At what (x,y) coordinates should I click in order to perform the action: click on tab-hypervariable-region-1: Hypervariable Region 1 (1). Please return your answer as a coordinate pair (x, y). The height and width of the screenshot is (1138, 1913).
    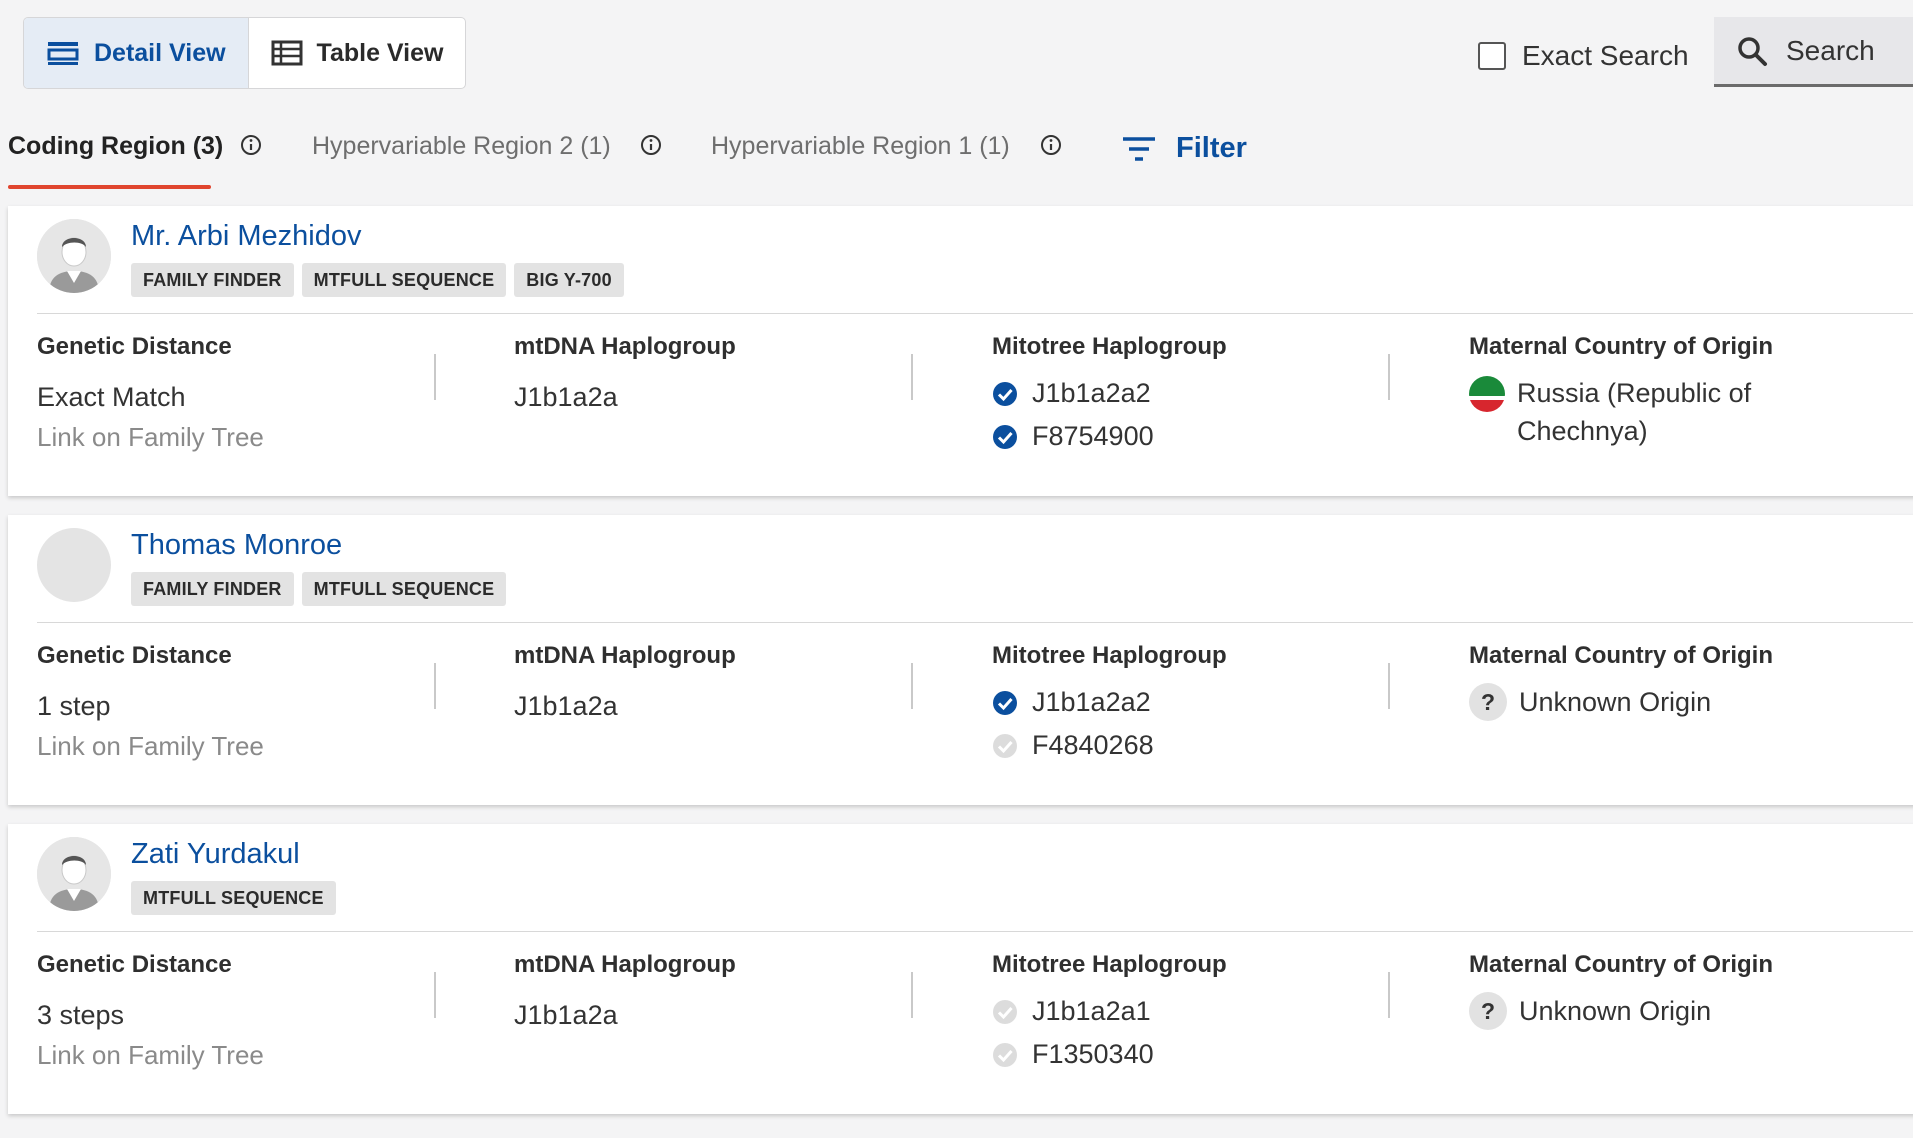
    Looking at the image, I should click on (860, 161).